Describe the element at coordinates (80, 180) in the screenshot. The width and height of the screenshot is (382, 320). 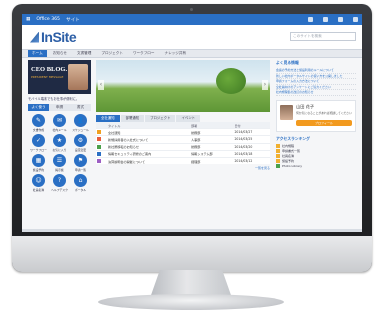
I see `home-icon: ⌂` at that location.